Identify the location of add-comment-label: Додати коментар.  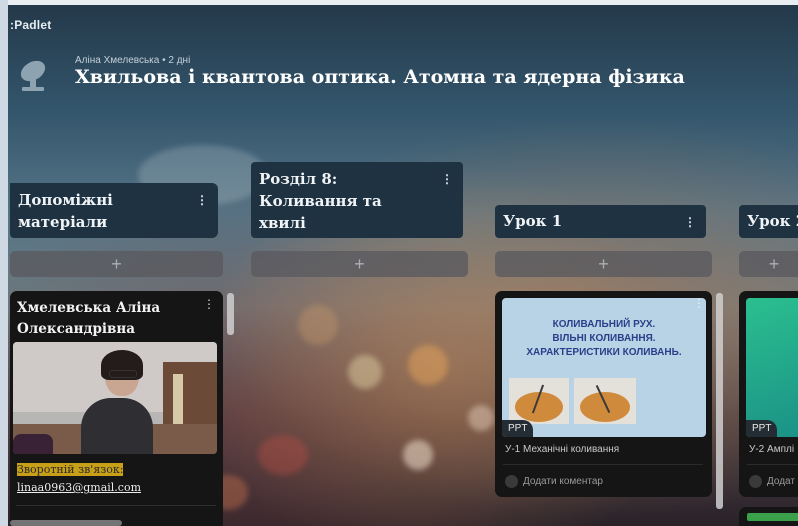
(563, 482).